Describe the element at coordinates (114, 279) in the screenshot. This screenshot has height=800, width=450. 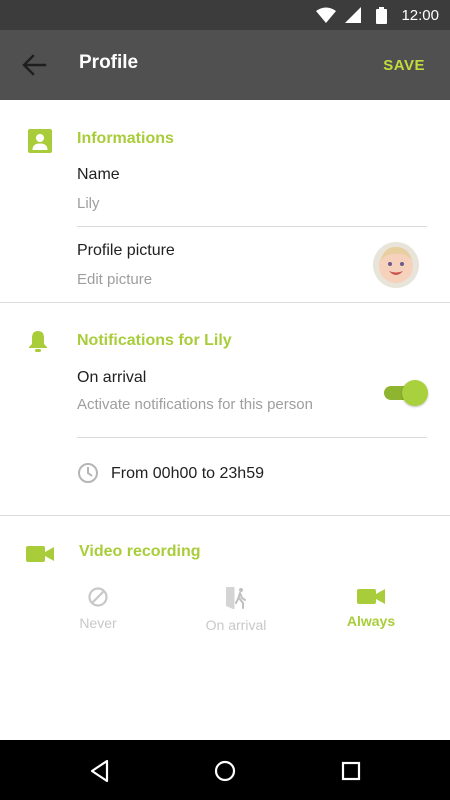
I see `edit-picture-link: Edit picture` at that location.